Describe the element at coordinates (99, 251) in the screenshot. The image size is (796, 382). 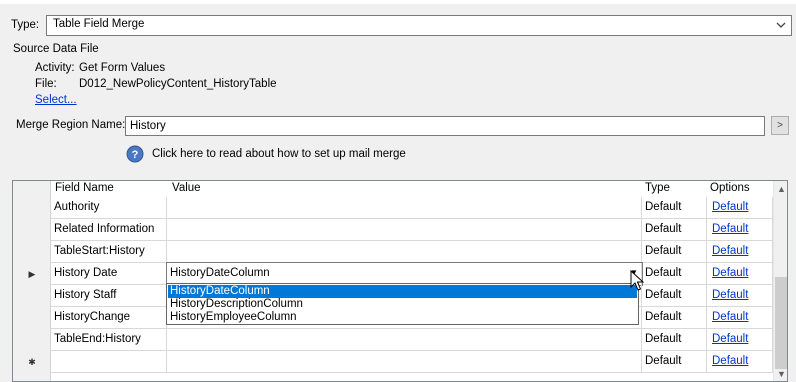
I see `field-name-cell-text: TableStart:History` at that location.